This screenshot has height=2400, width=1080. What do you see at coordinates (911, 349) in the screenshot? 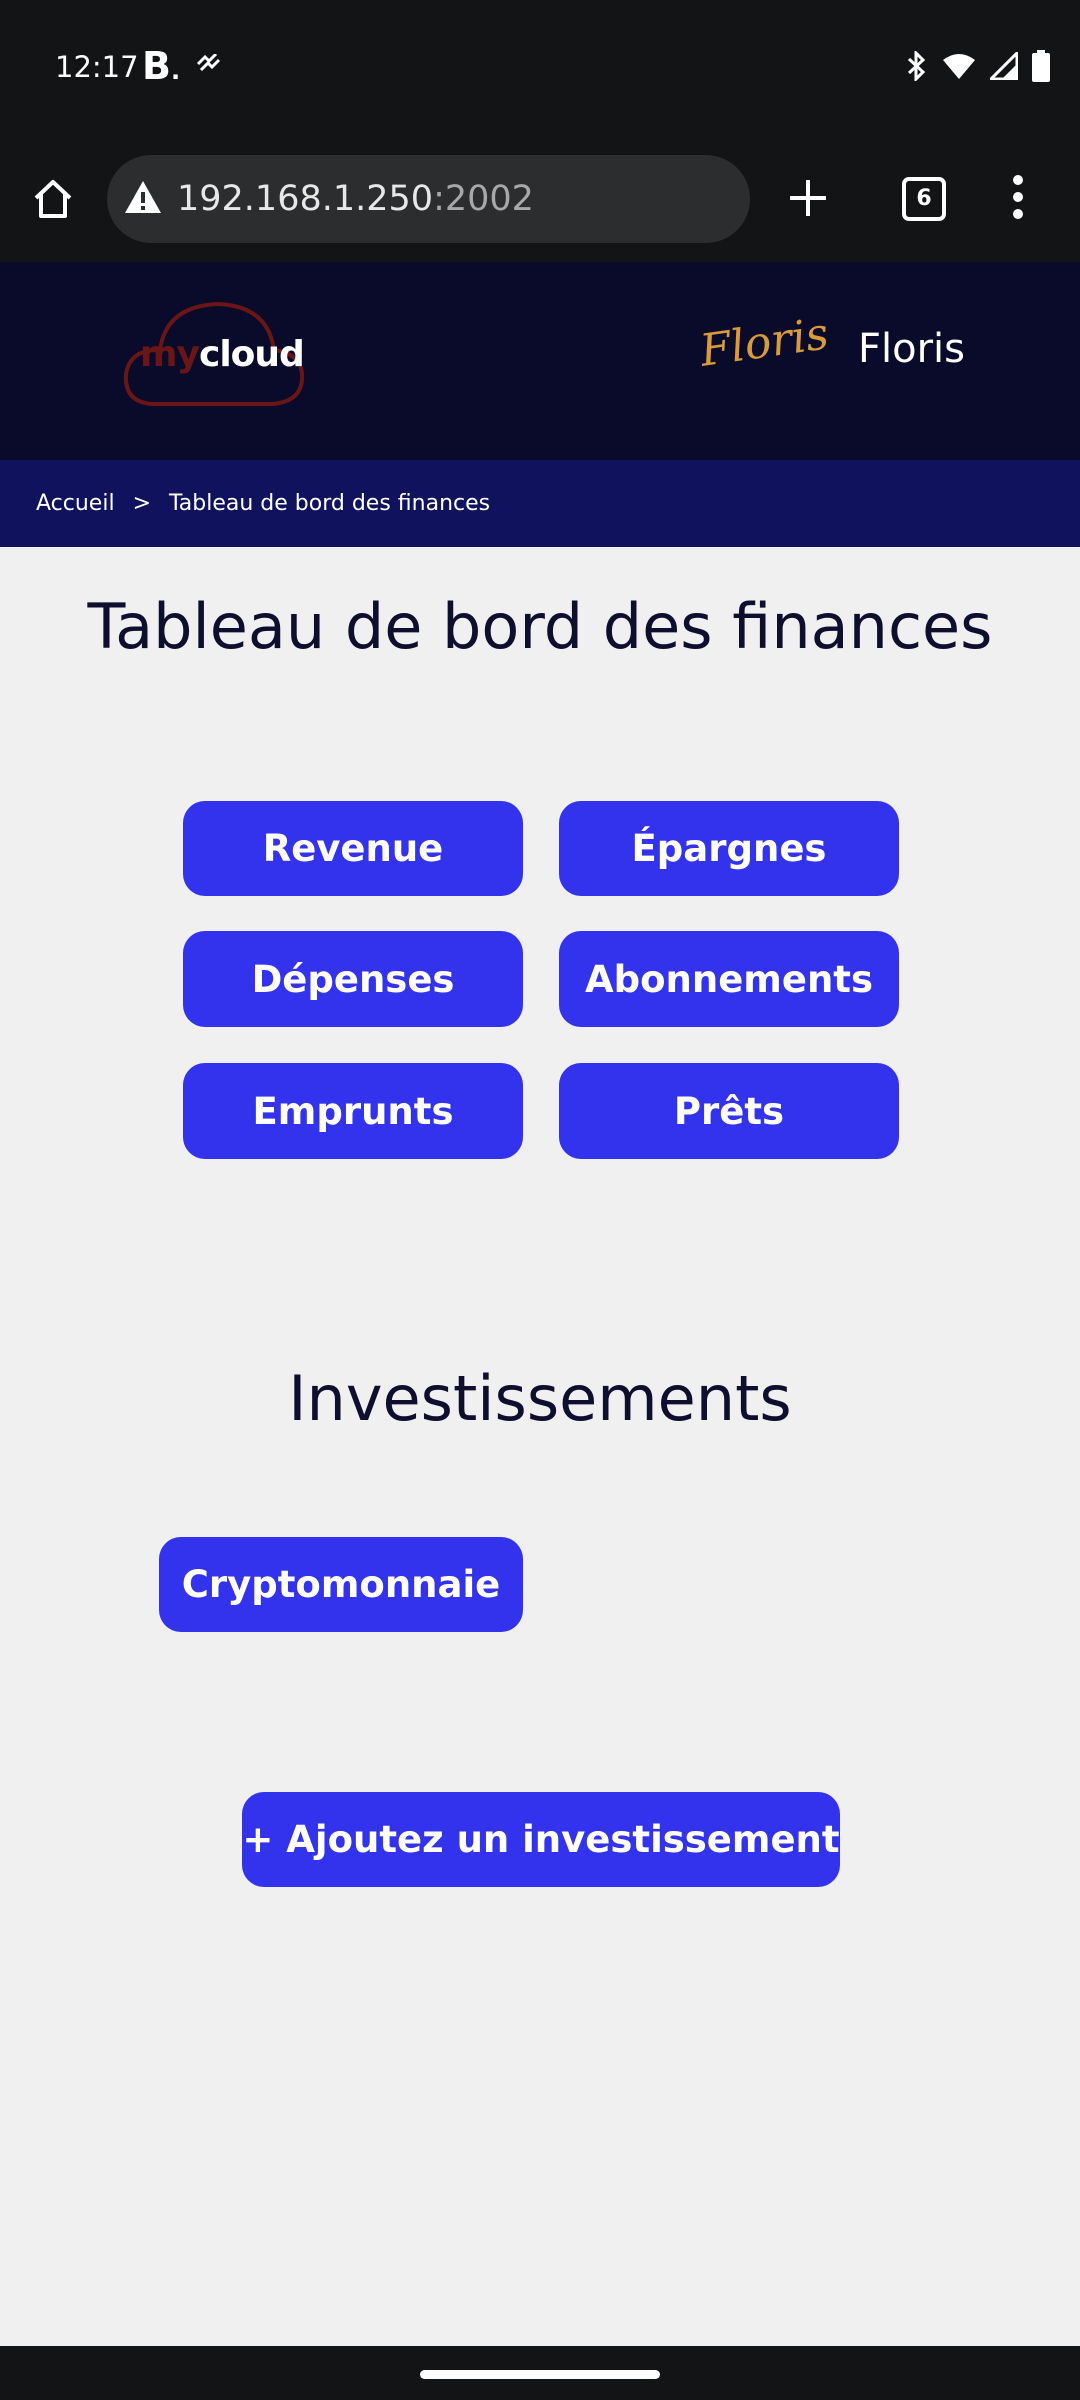
I see `user-name: Floris` at bounding box center [911, 349].